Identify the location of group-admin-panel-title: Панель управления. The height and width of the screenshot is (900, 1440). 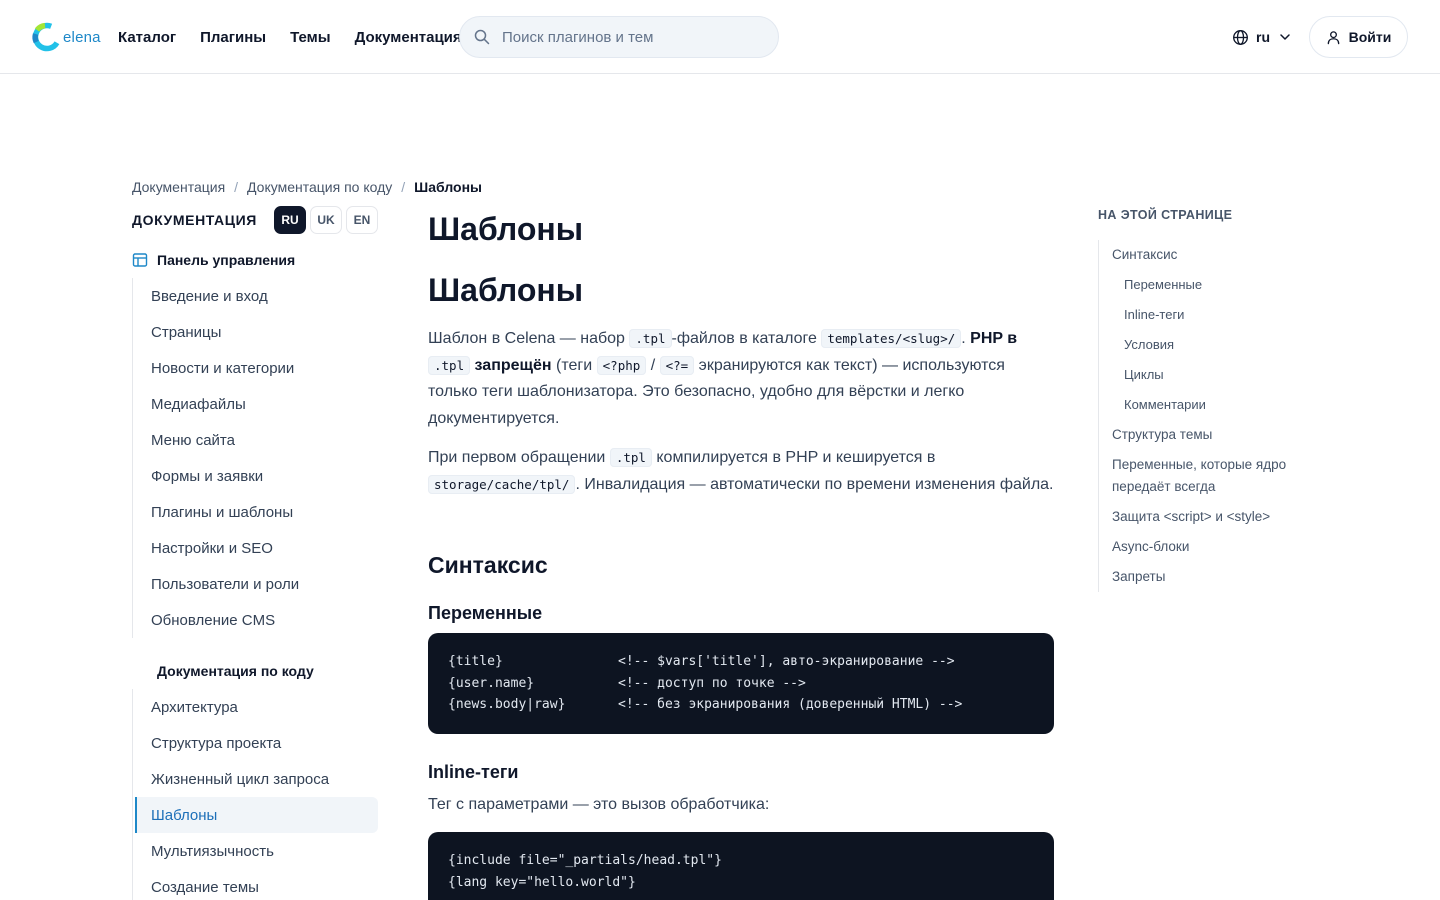
(226, 260).